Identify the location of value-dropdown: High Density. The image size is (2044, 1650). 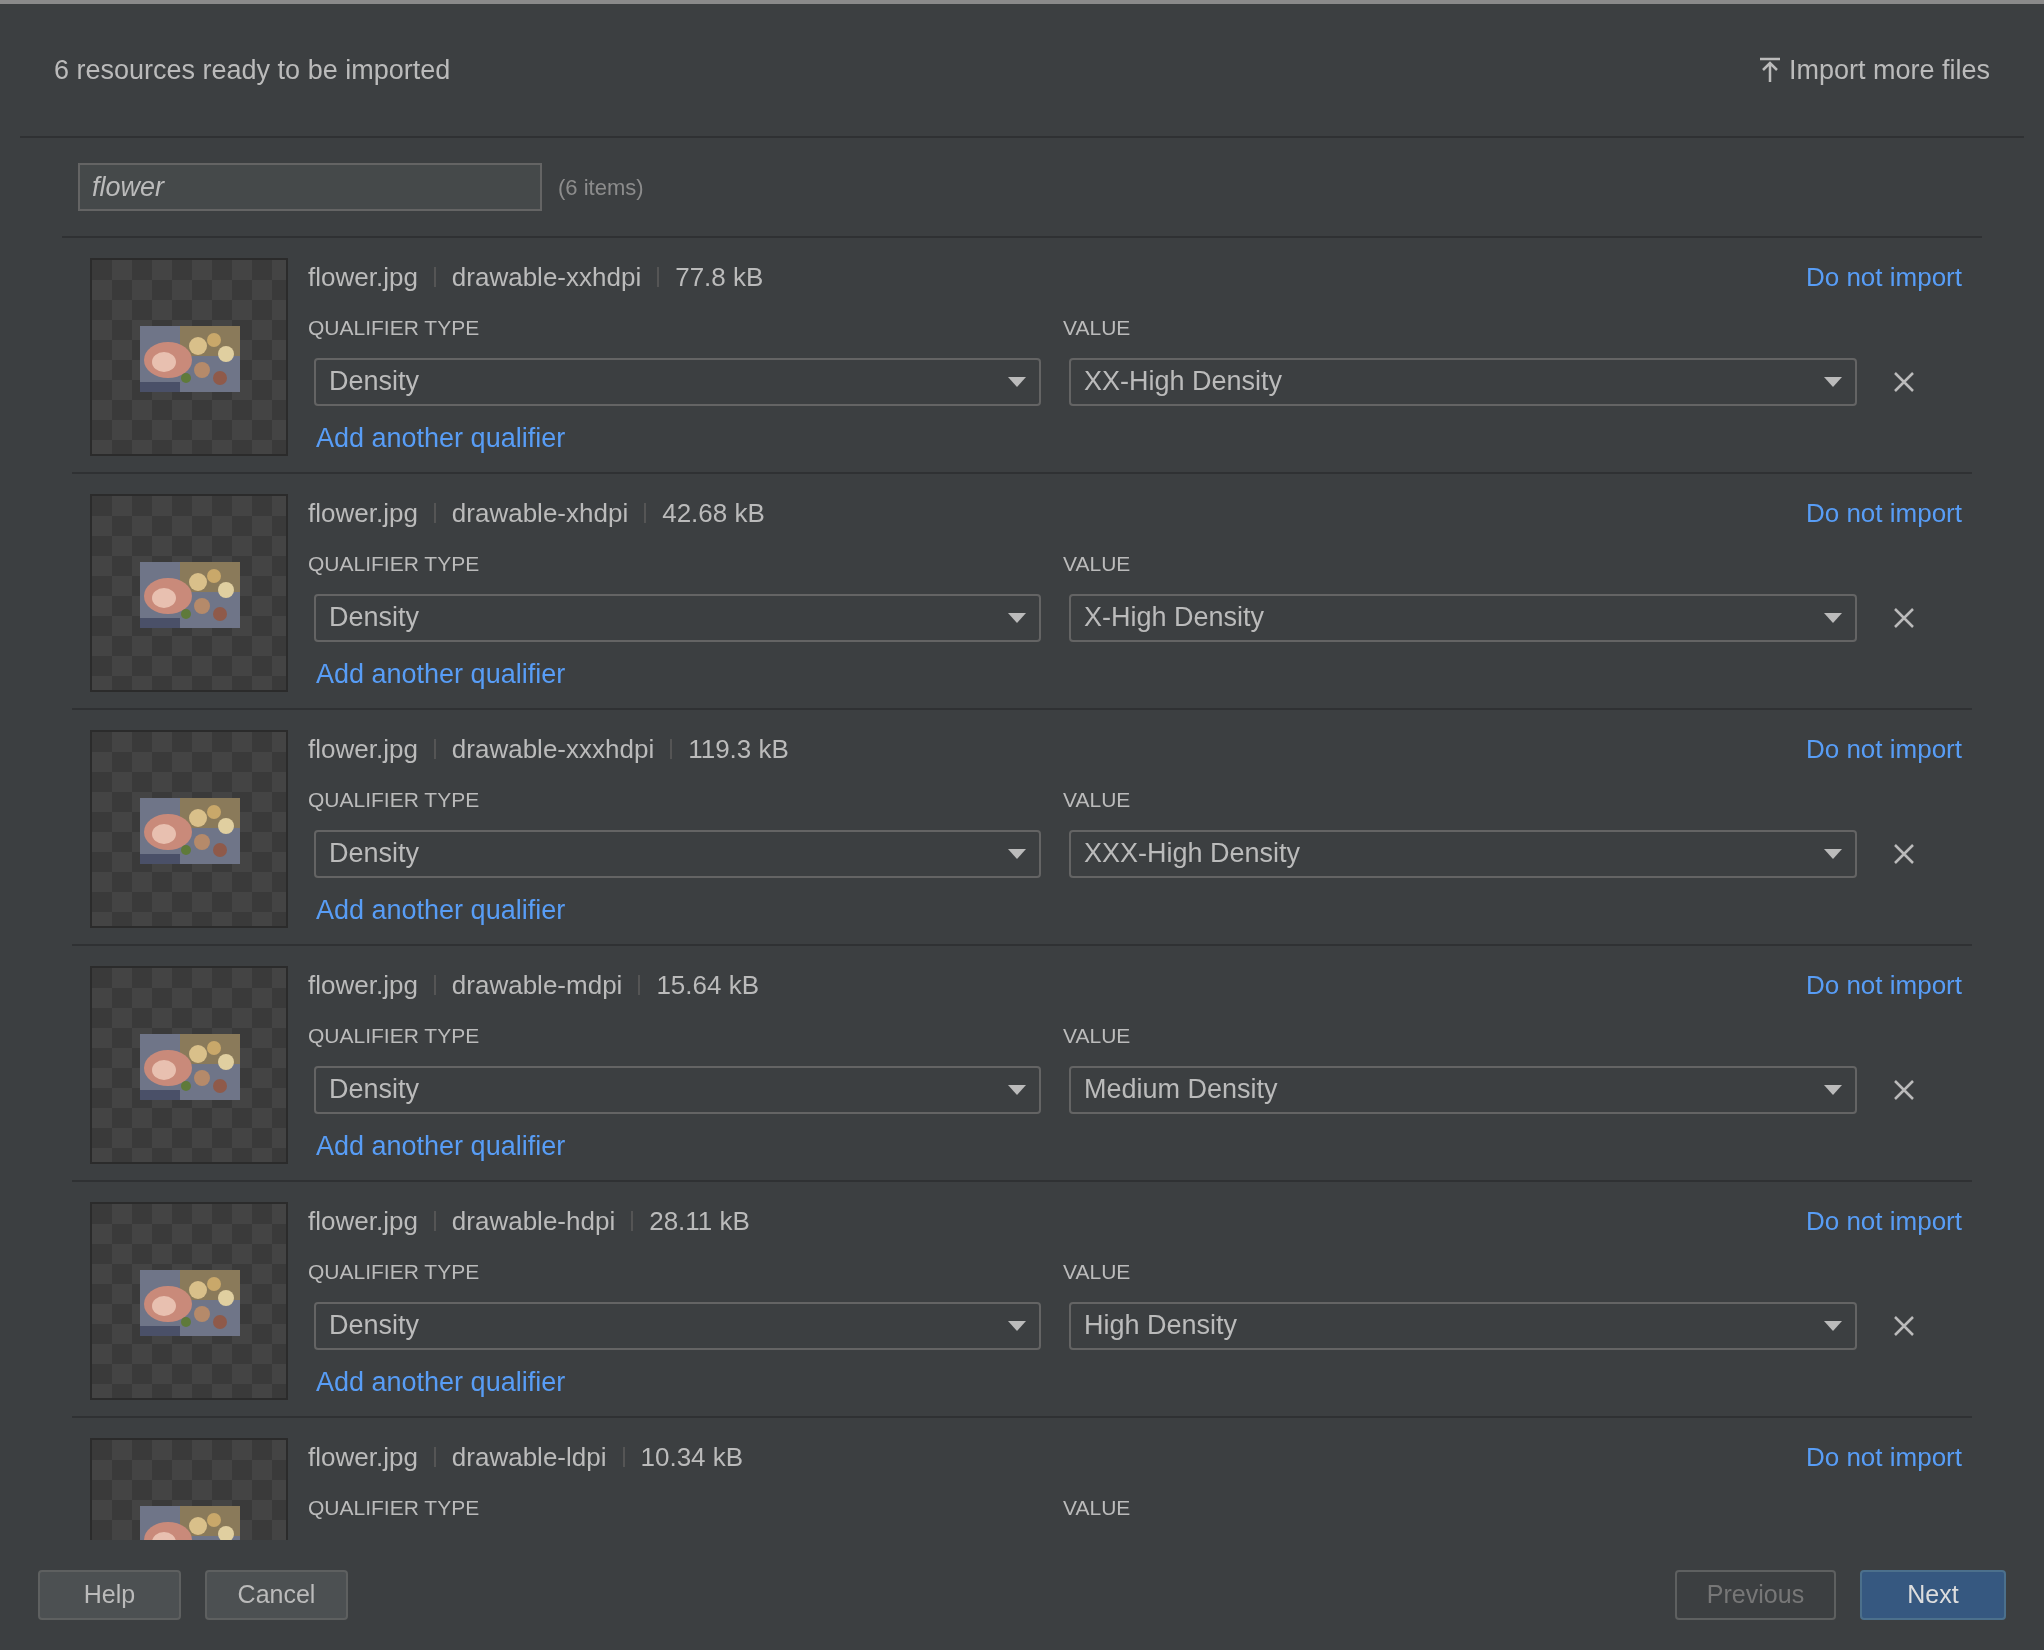
(1463, 1325).